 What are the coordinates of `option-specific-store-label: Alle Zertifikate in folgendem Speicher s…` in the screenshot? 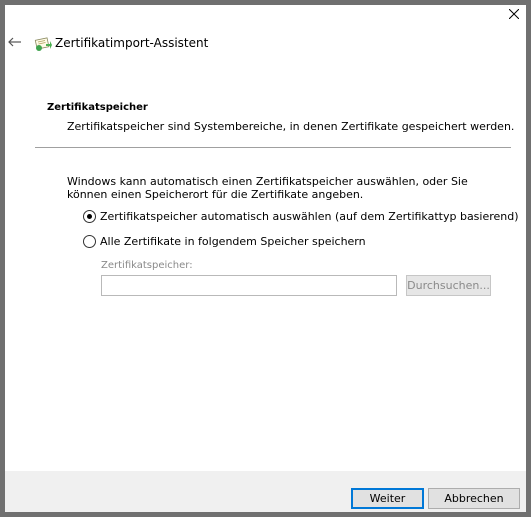 It's located at (233, 241).